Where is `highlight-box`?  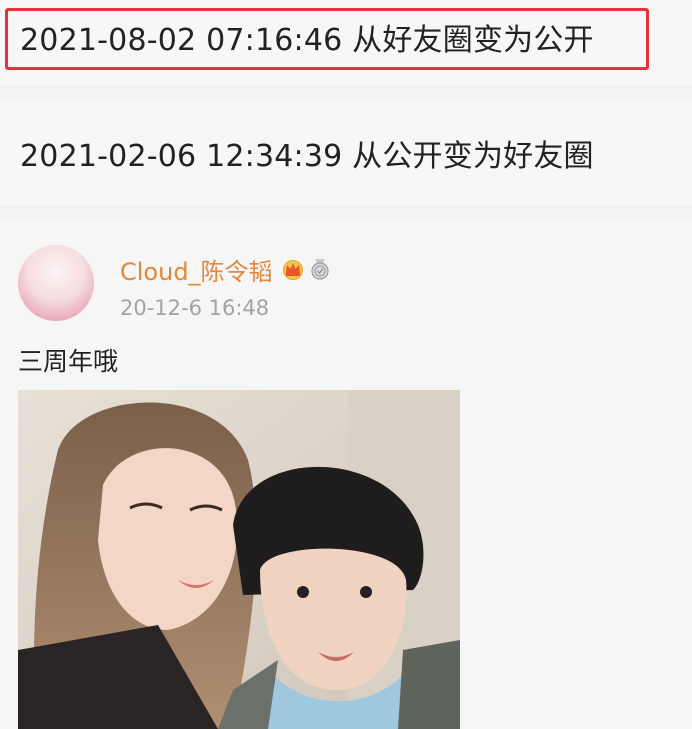 highlight-box is located at coordinates (327, 39).